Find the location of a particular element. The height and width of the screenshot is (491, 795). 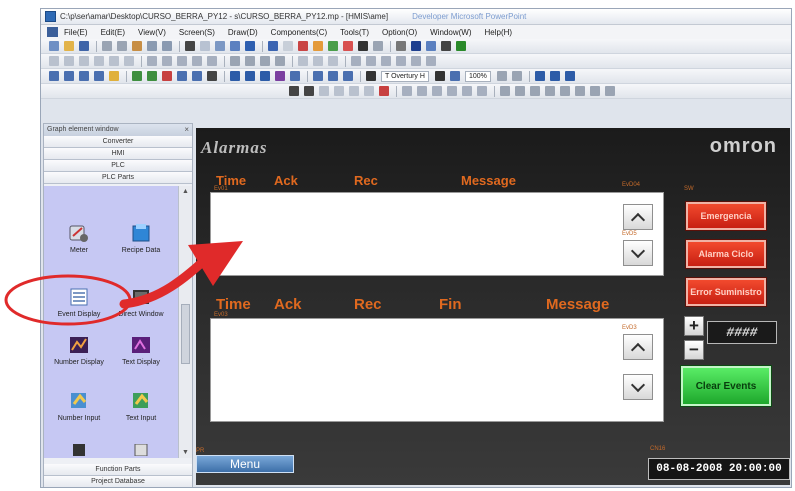

part-meter: Meter is located at coordinates (79, 238).